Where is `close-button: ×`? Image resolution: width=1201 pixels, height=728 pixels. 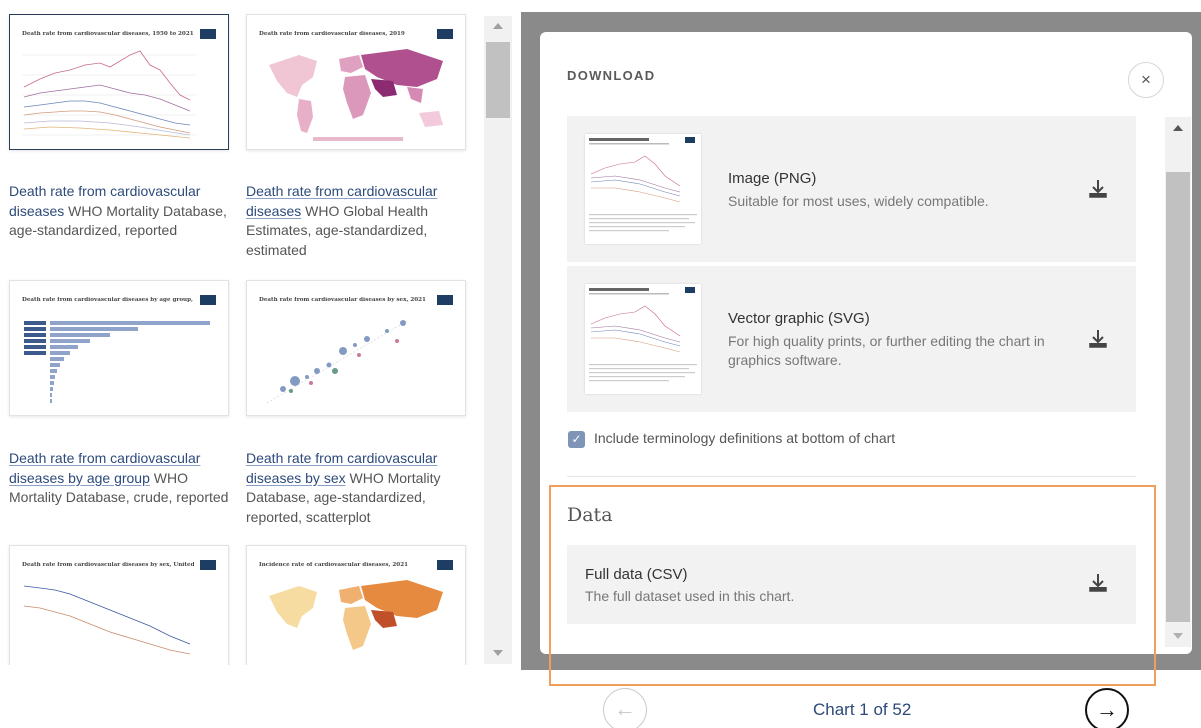
close-button: × is located at coordinates (1146, 80).